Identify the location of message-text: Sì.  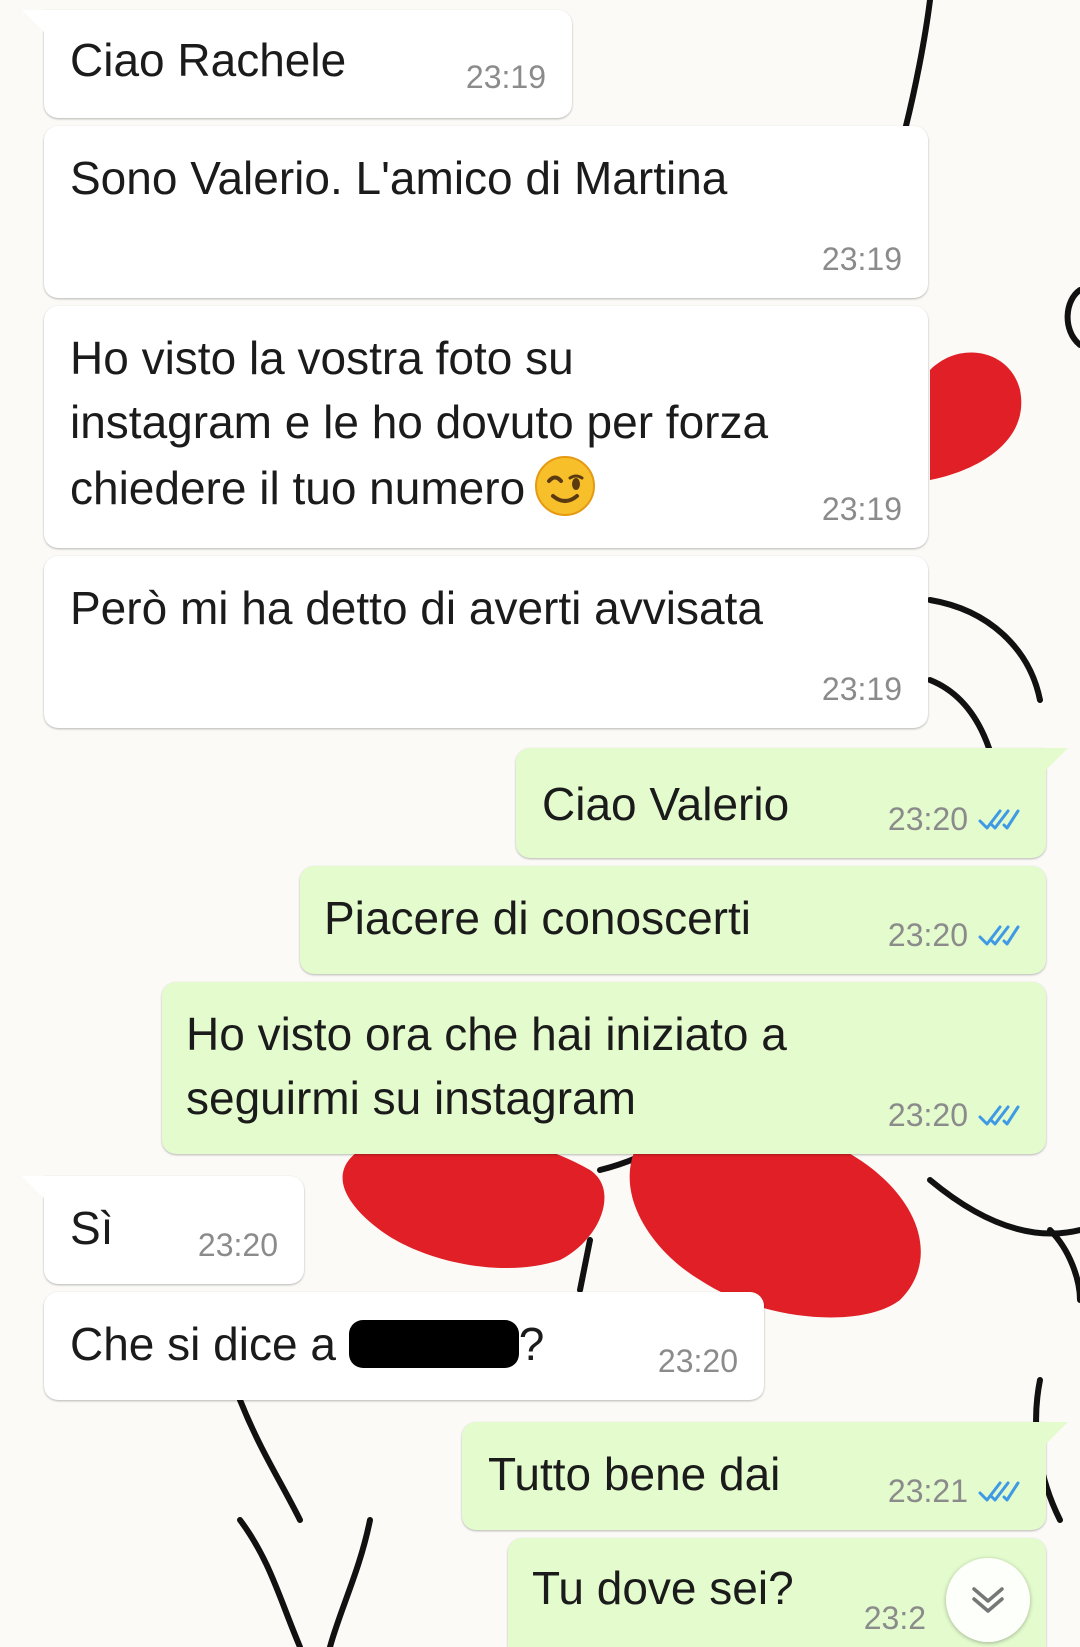
(92, 1228).